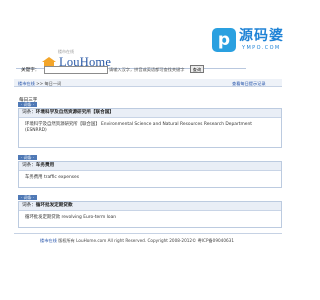 The image size is (320, 300). I want to click on entry-term: 环境科学及自然资源研究所【联合国】, so click(74, 112).